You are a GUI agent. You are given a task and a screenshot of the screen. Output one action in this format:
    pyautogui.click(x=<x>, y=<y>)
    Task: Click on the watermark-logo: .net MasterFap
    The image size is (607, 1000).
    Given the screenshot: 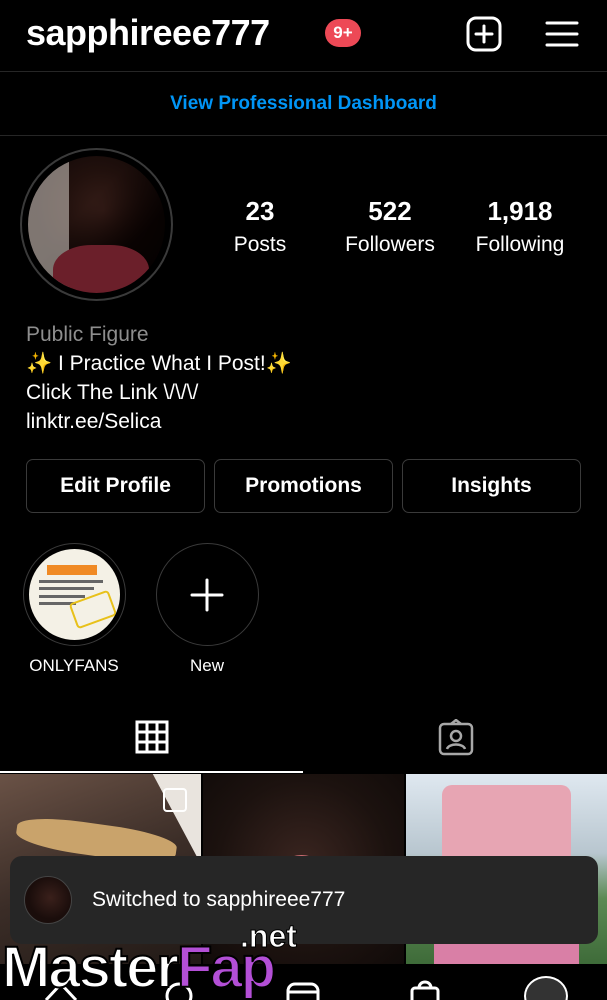 What is the action you would take?
    pyautogui.click(x=160, y=959)
    